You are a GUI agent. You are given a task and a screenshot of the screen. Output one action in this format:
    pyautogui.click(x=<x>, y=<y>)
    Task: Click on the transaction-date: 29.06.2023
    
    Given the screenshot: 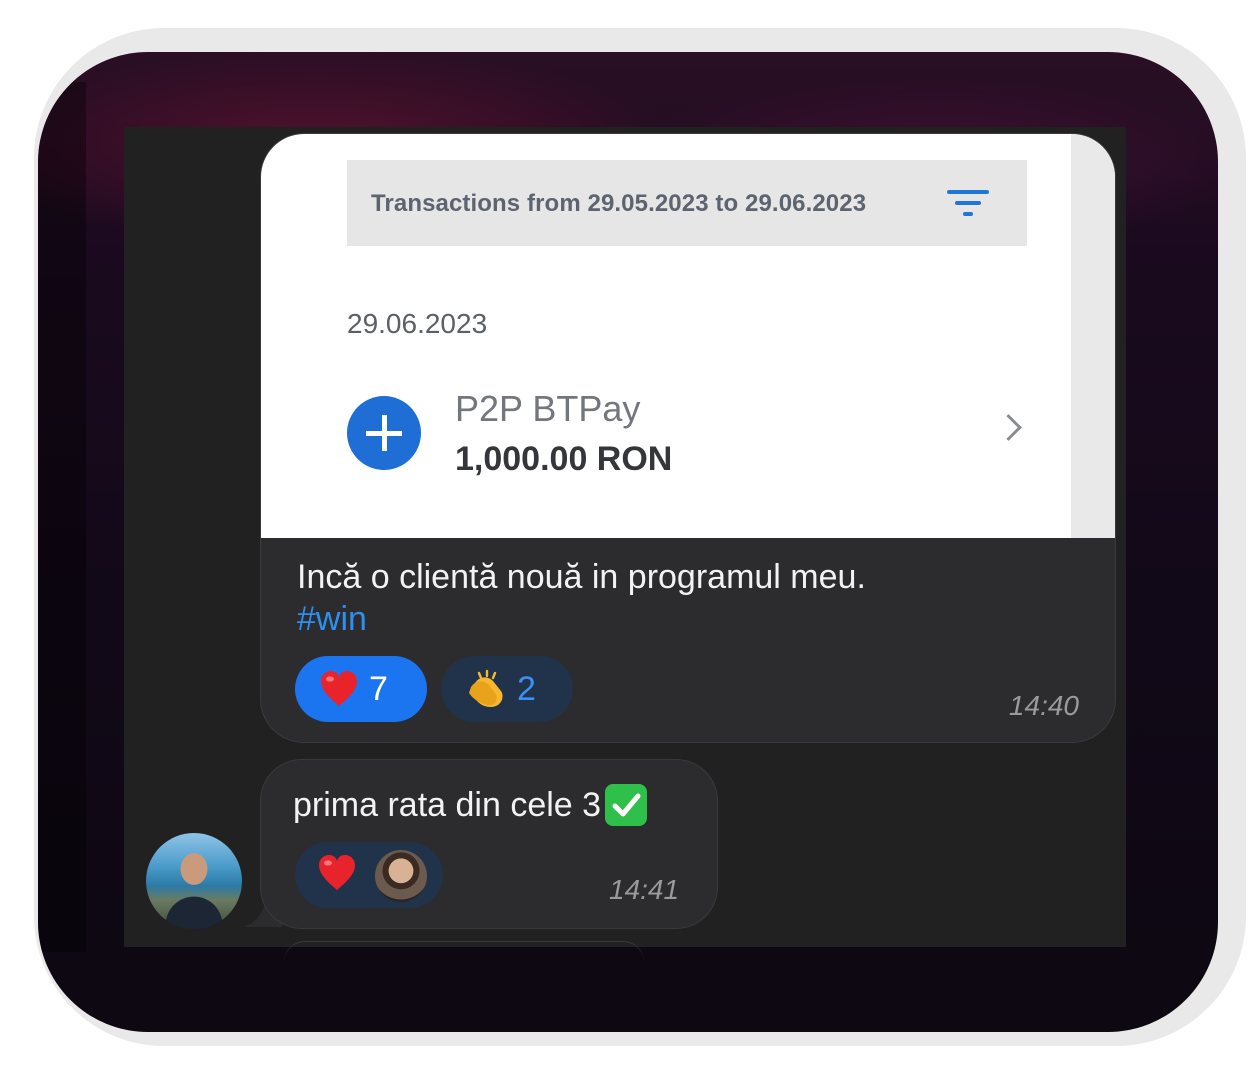 What is the action you would take?
    pyautogui.click(x=417, y=323)
    